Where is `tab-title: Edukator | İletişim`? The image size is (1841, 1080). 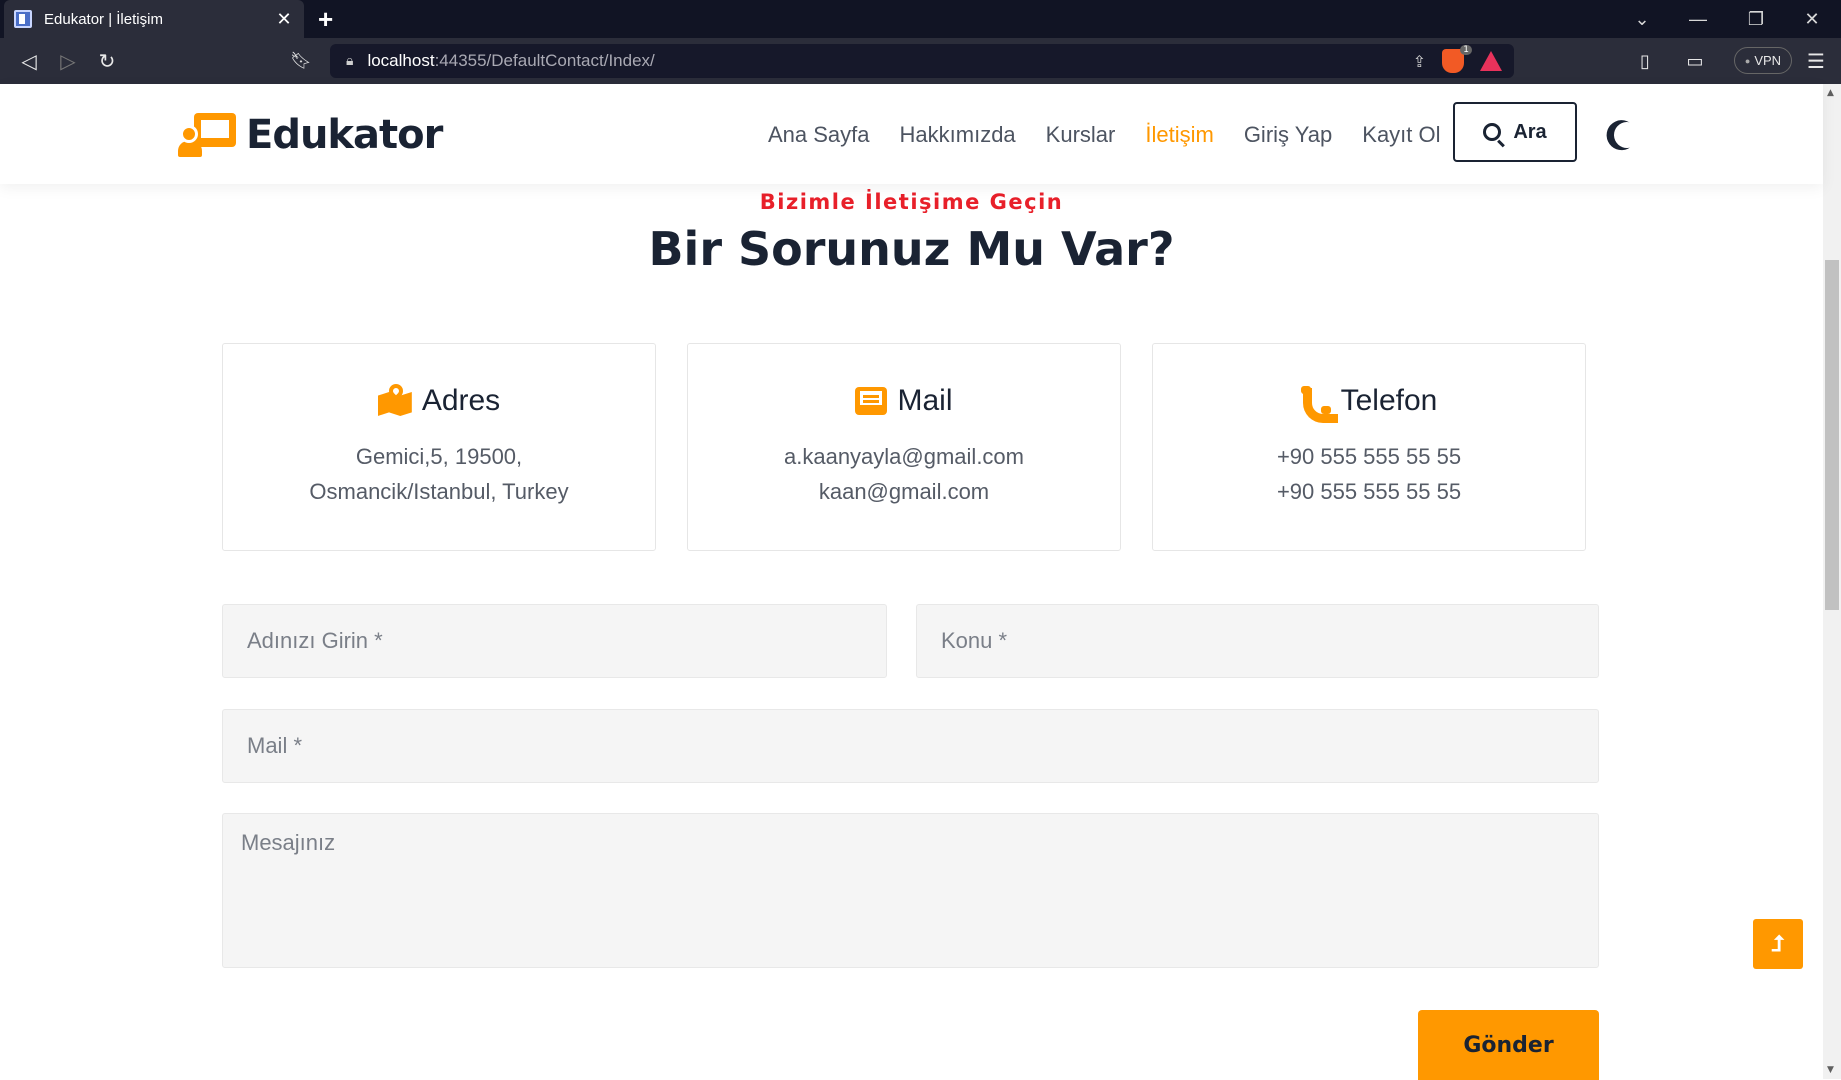
tab-title: Edukator | İletişim is located at coordinates (103, 19).